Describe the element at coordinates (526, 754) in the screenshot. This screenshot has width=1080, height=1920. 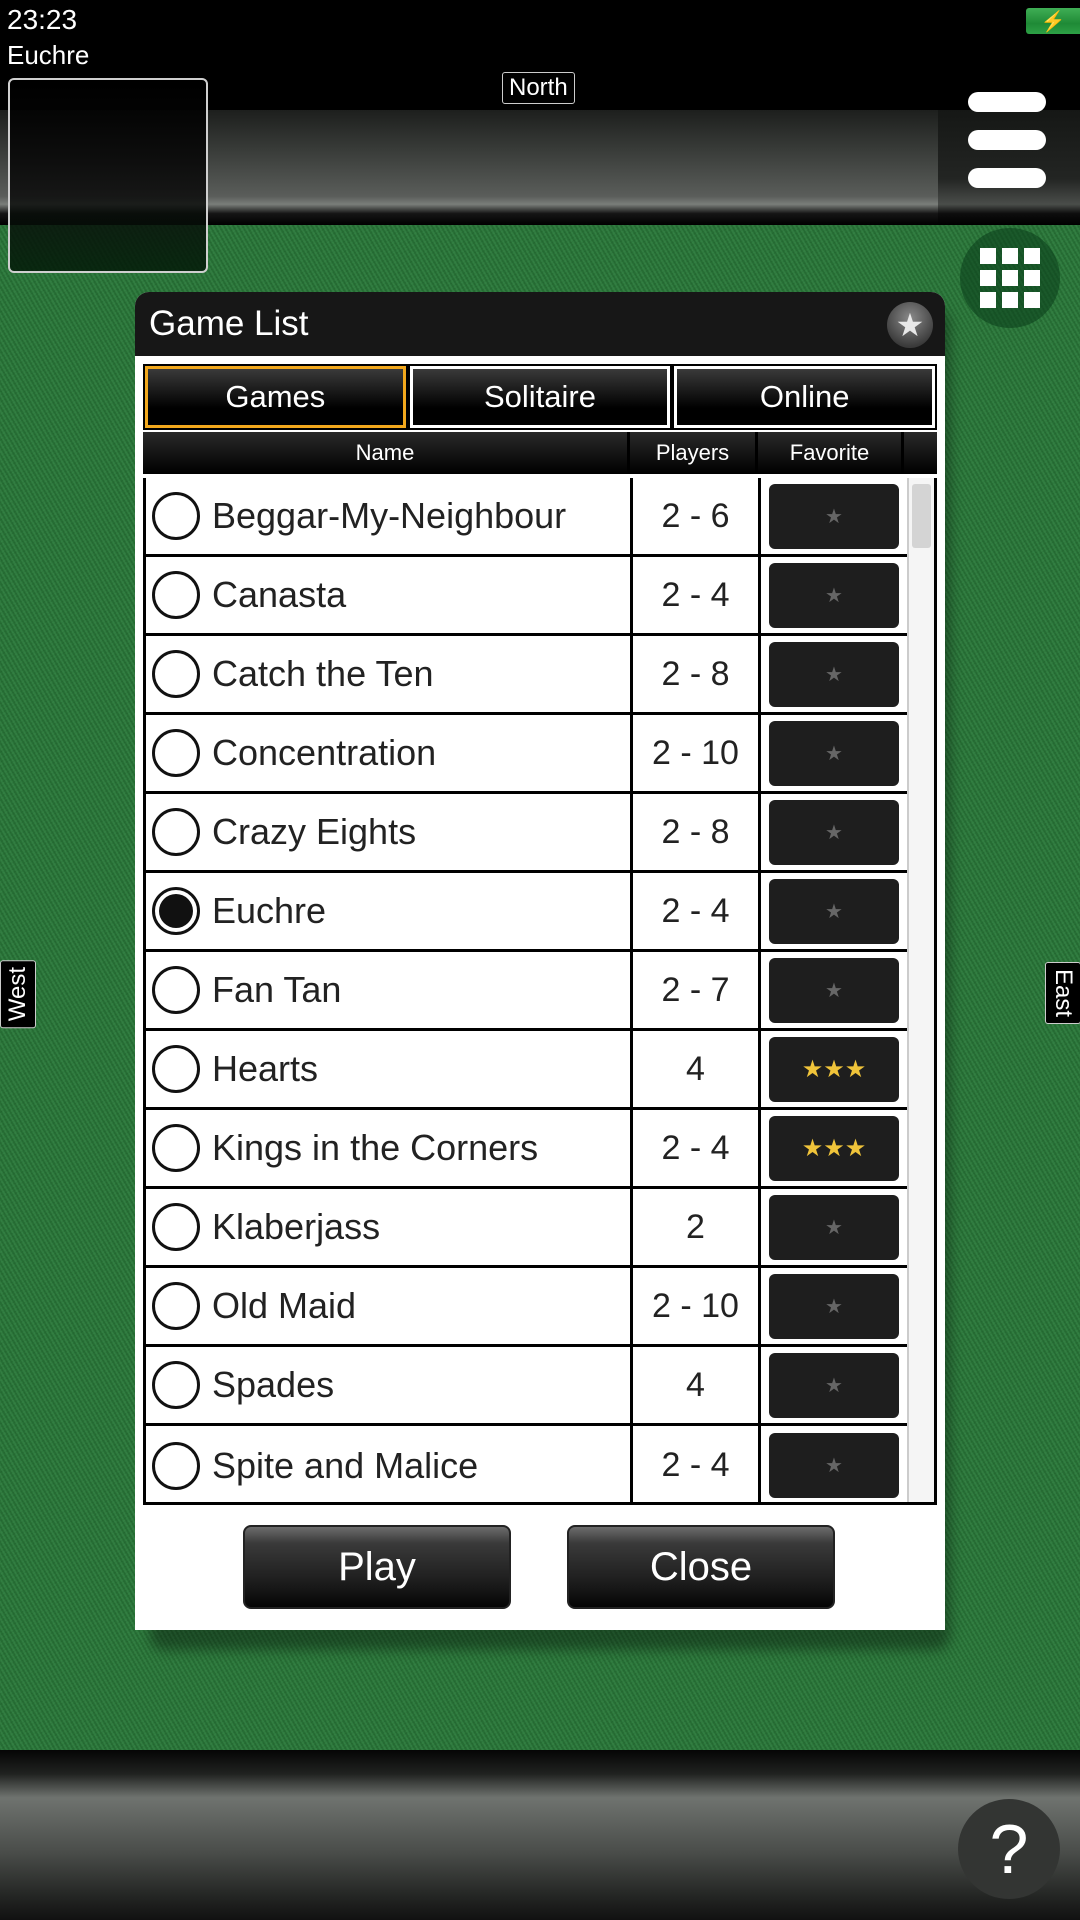
I see `game-row: Concentration 2 - 10 ★` at that location.